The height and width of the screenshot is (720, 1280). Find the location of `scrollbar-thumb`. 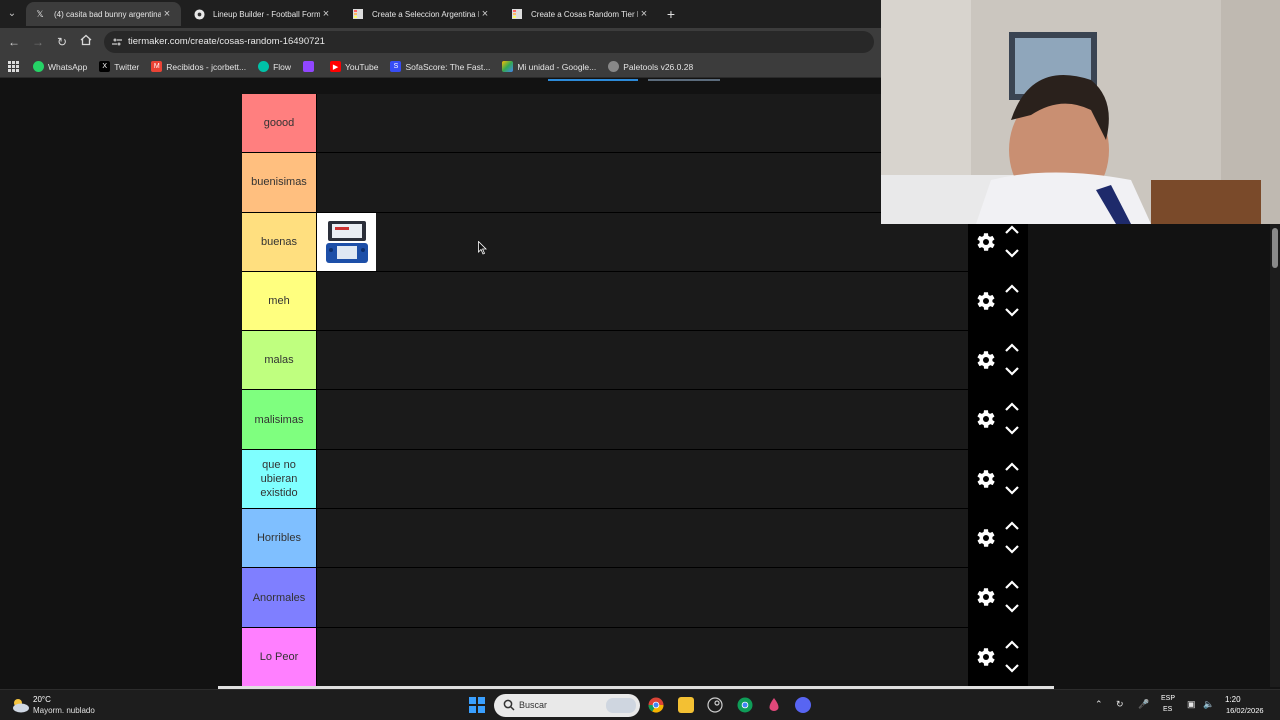

scrollbar-thumb is located at coordinates (1275, 248).